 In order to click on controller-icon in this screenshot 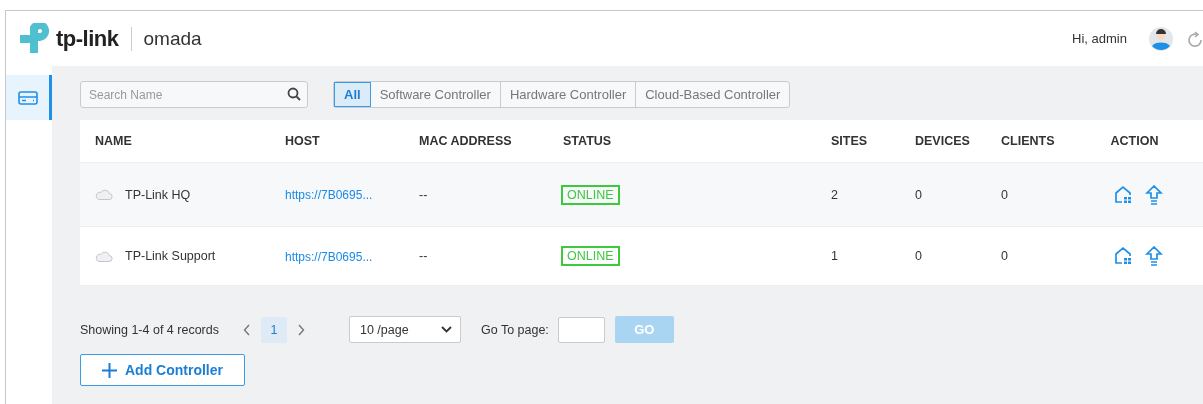, I will do `click(27, 97)`.